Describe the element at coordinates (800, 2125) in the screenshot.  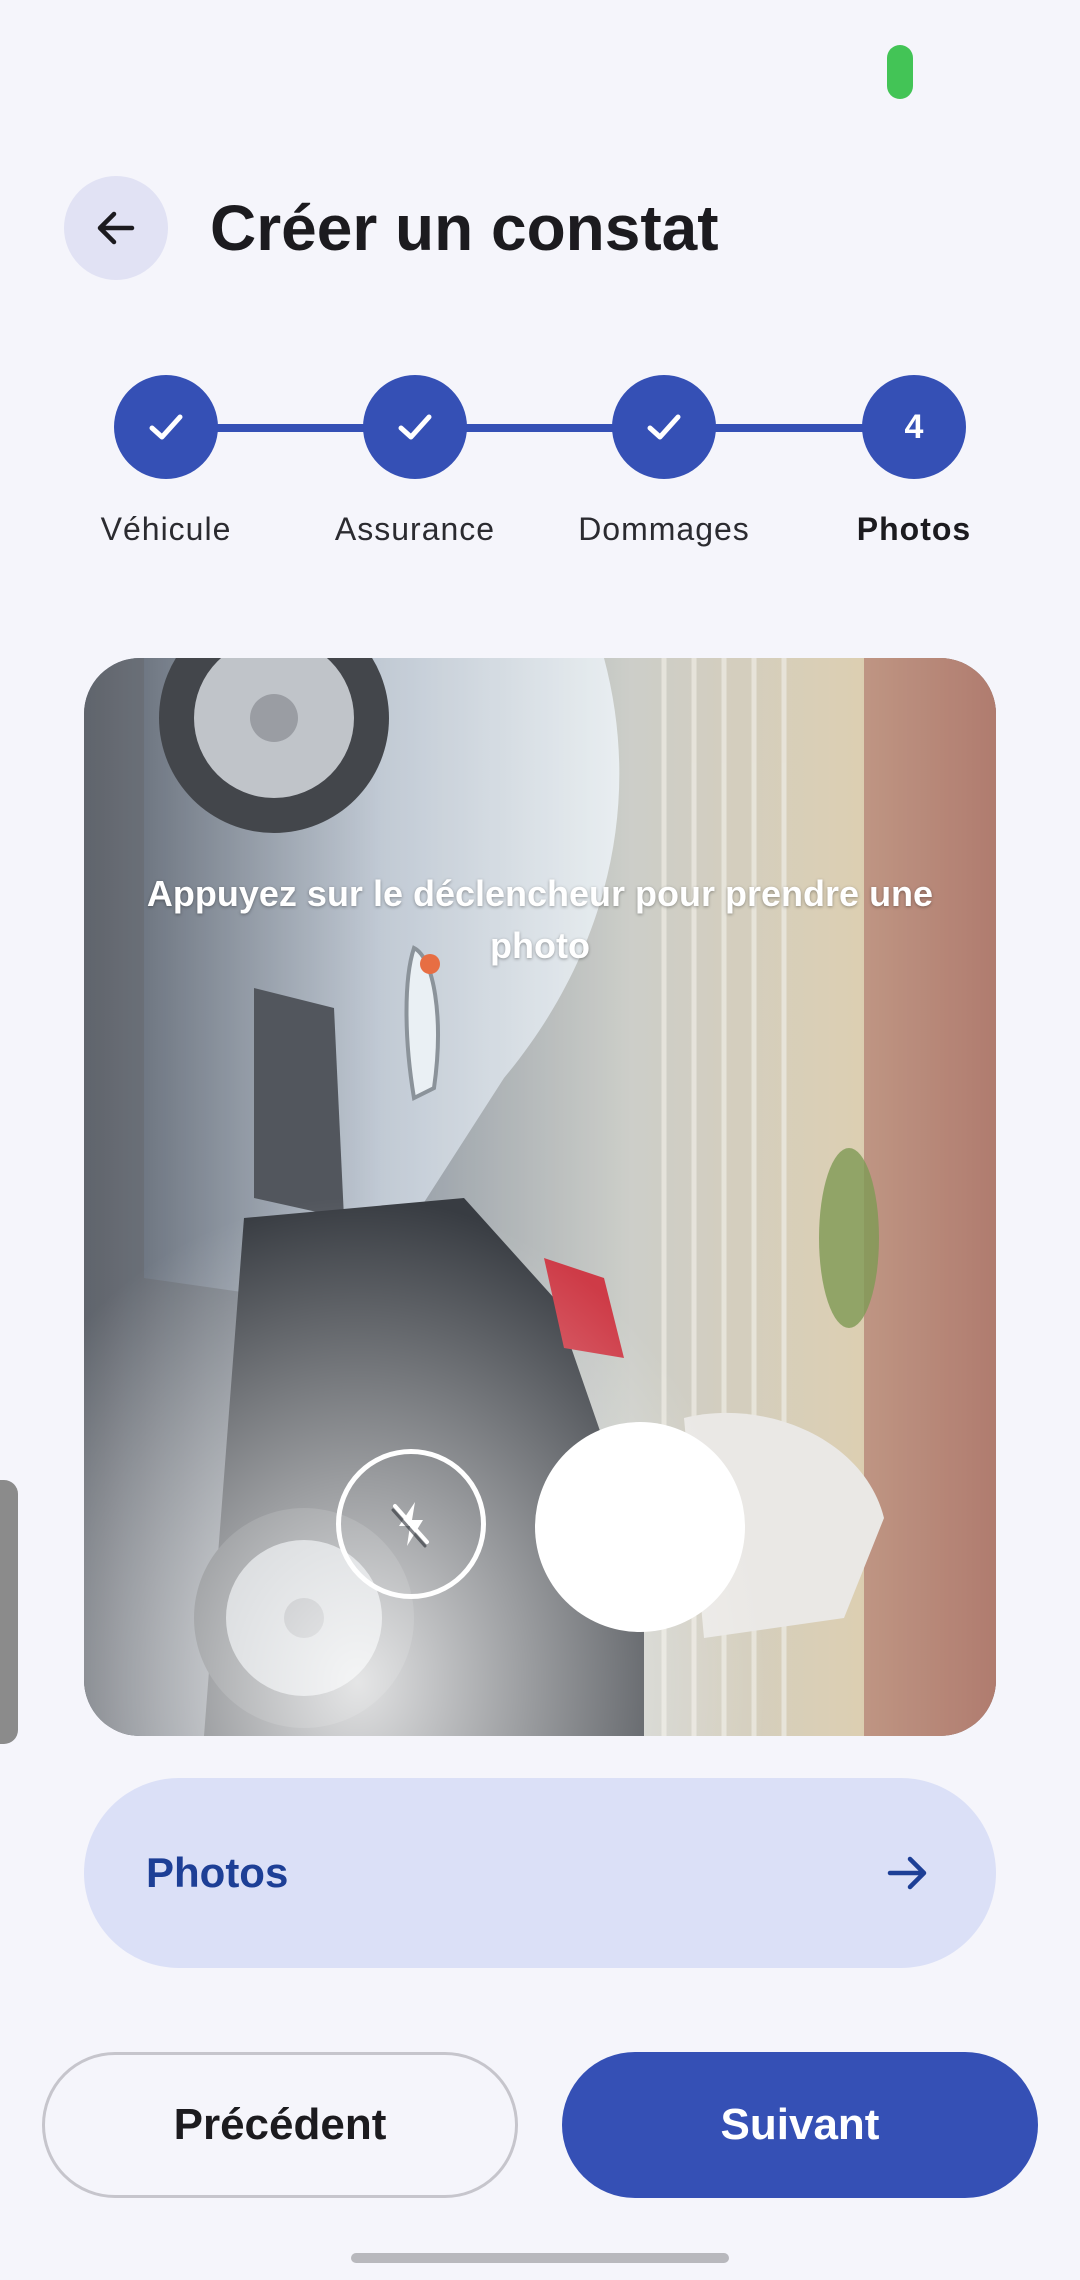
I see `next-button: Suivant` at that location.